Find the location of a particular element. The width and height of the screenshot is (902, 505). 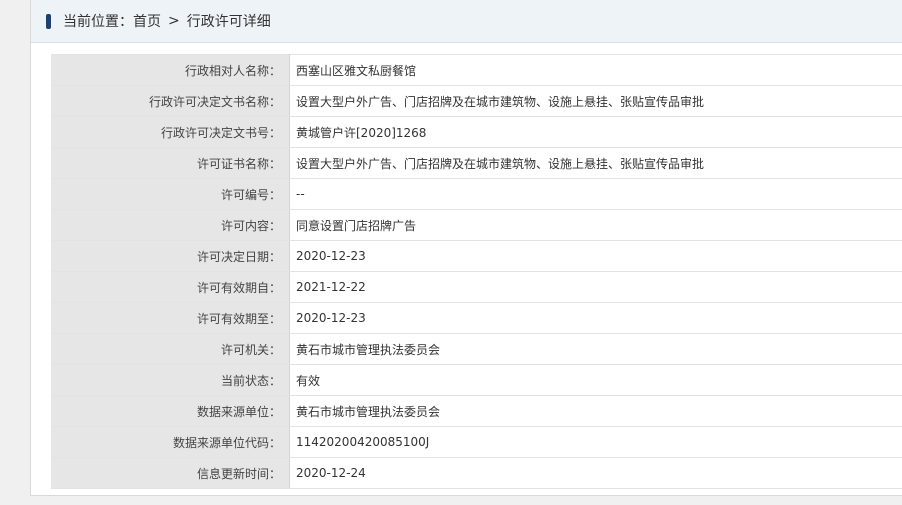

row-value: 西塞山区雅文私厨餐馆 is located at coordinates (595, 70).